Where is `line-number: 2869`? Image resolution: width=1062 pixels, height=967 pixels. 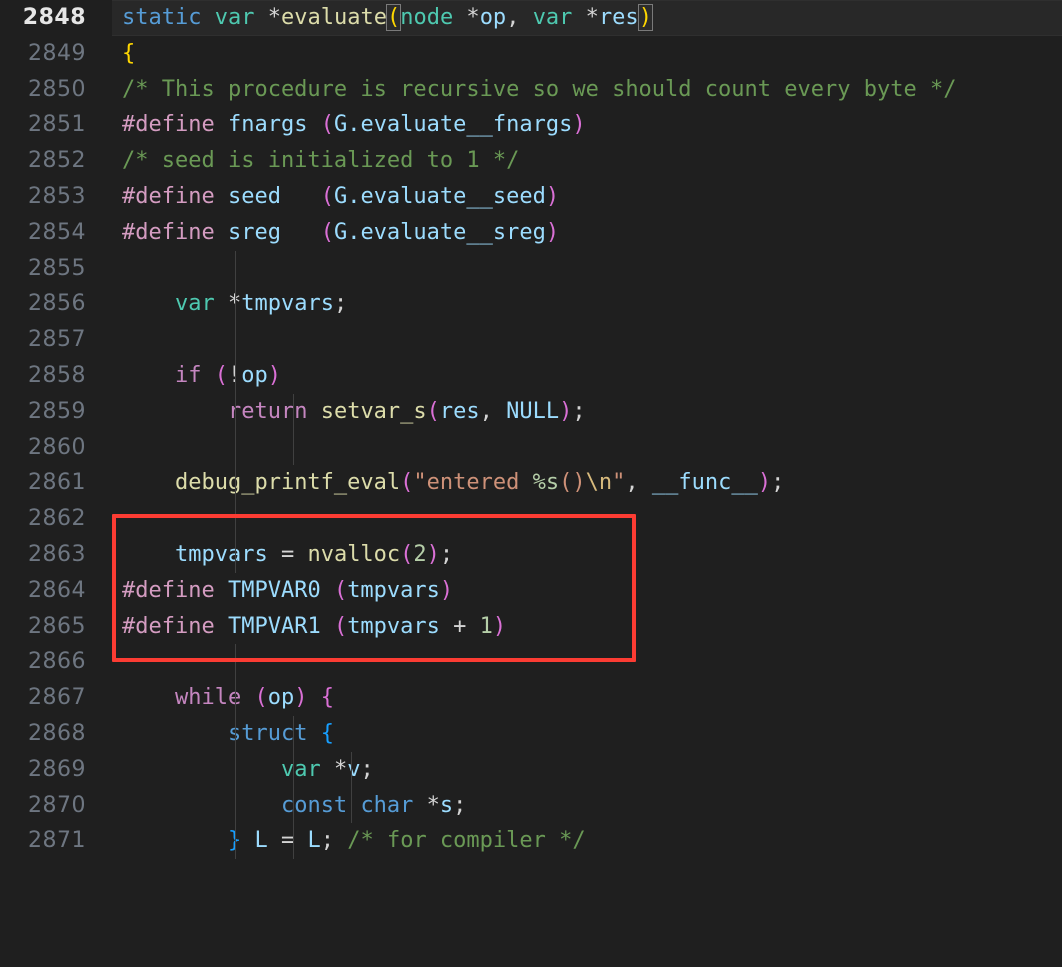
line-number: 2869 is located at coordinates (57, 769).